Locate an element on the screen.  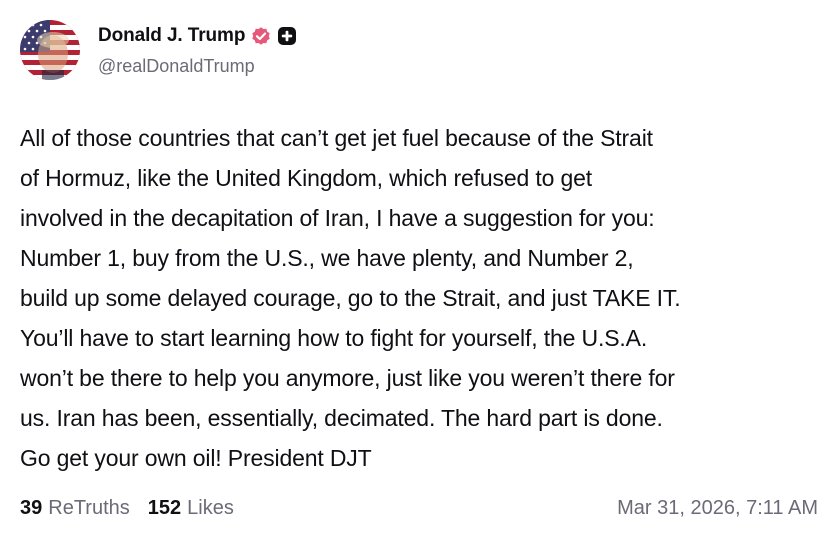
author-display-name: Donald J. Trump is located at coordinates (171, 36).